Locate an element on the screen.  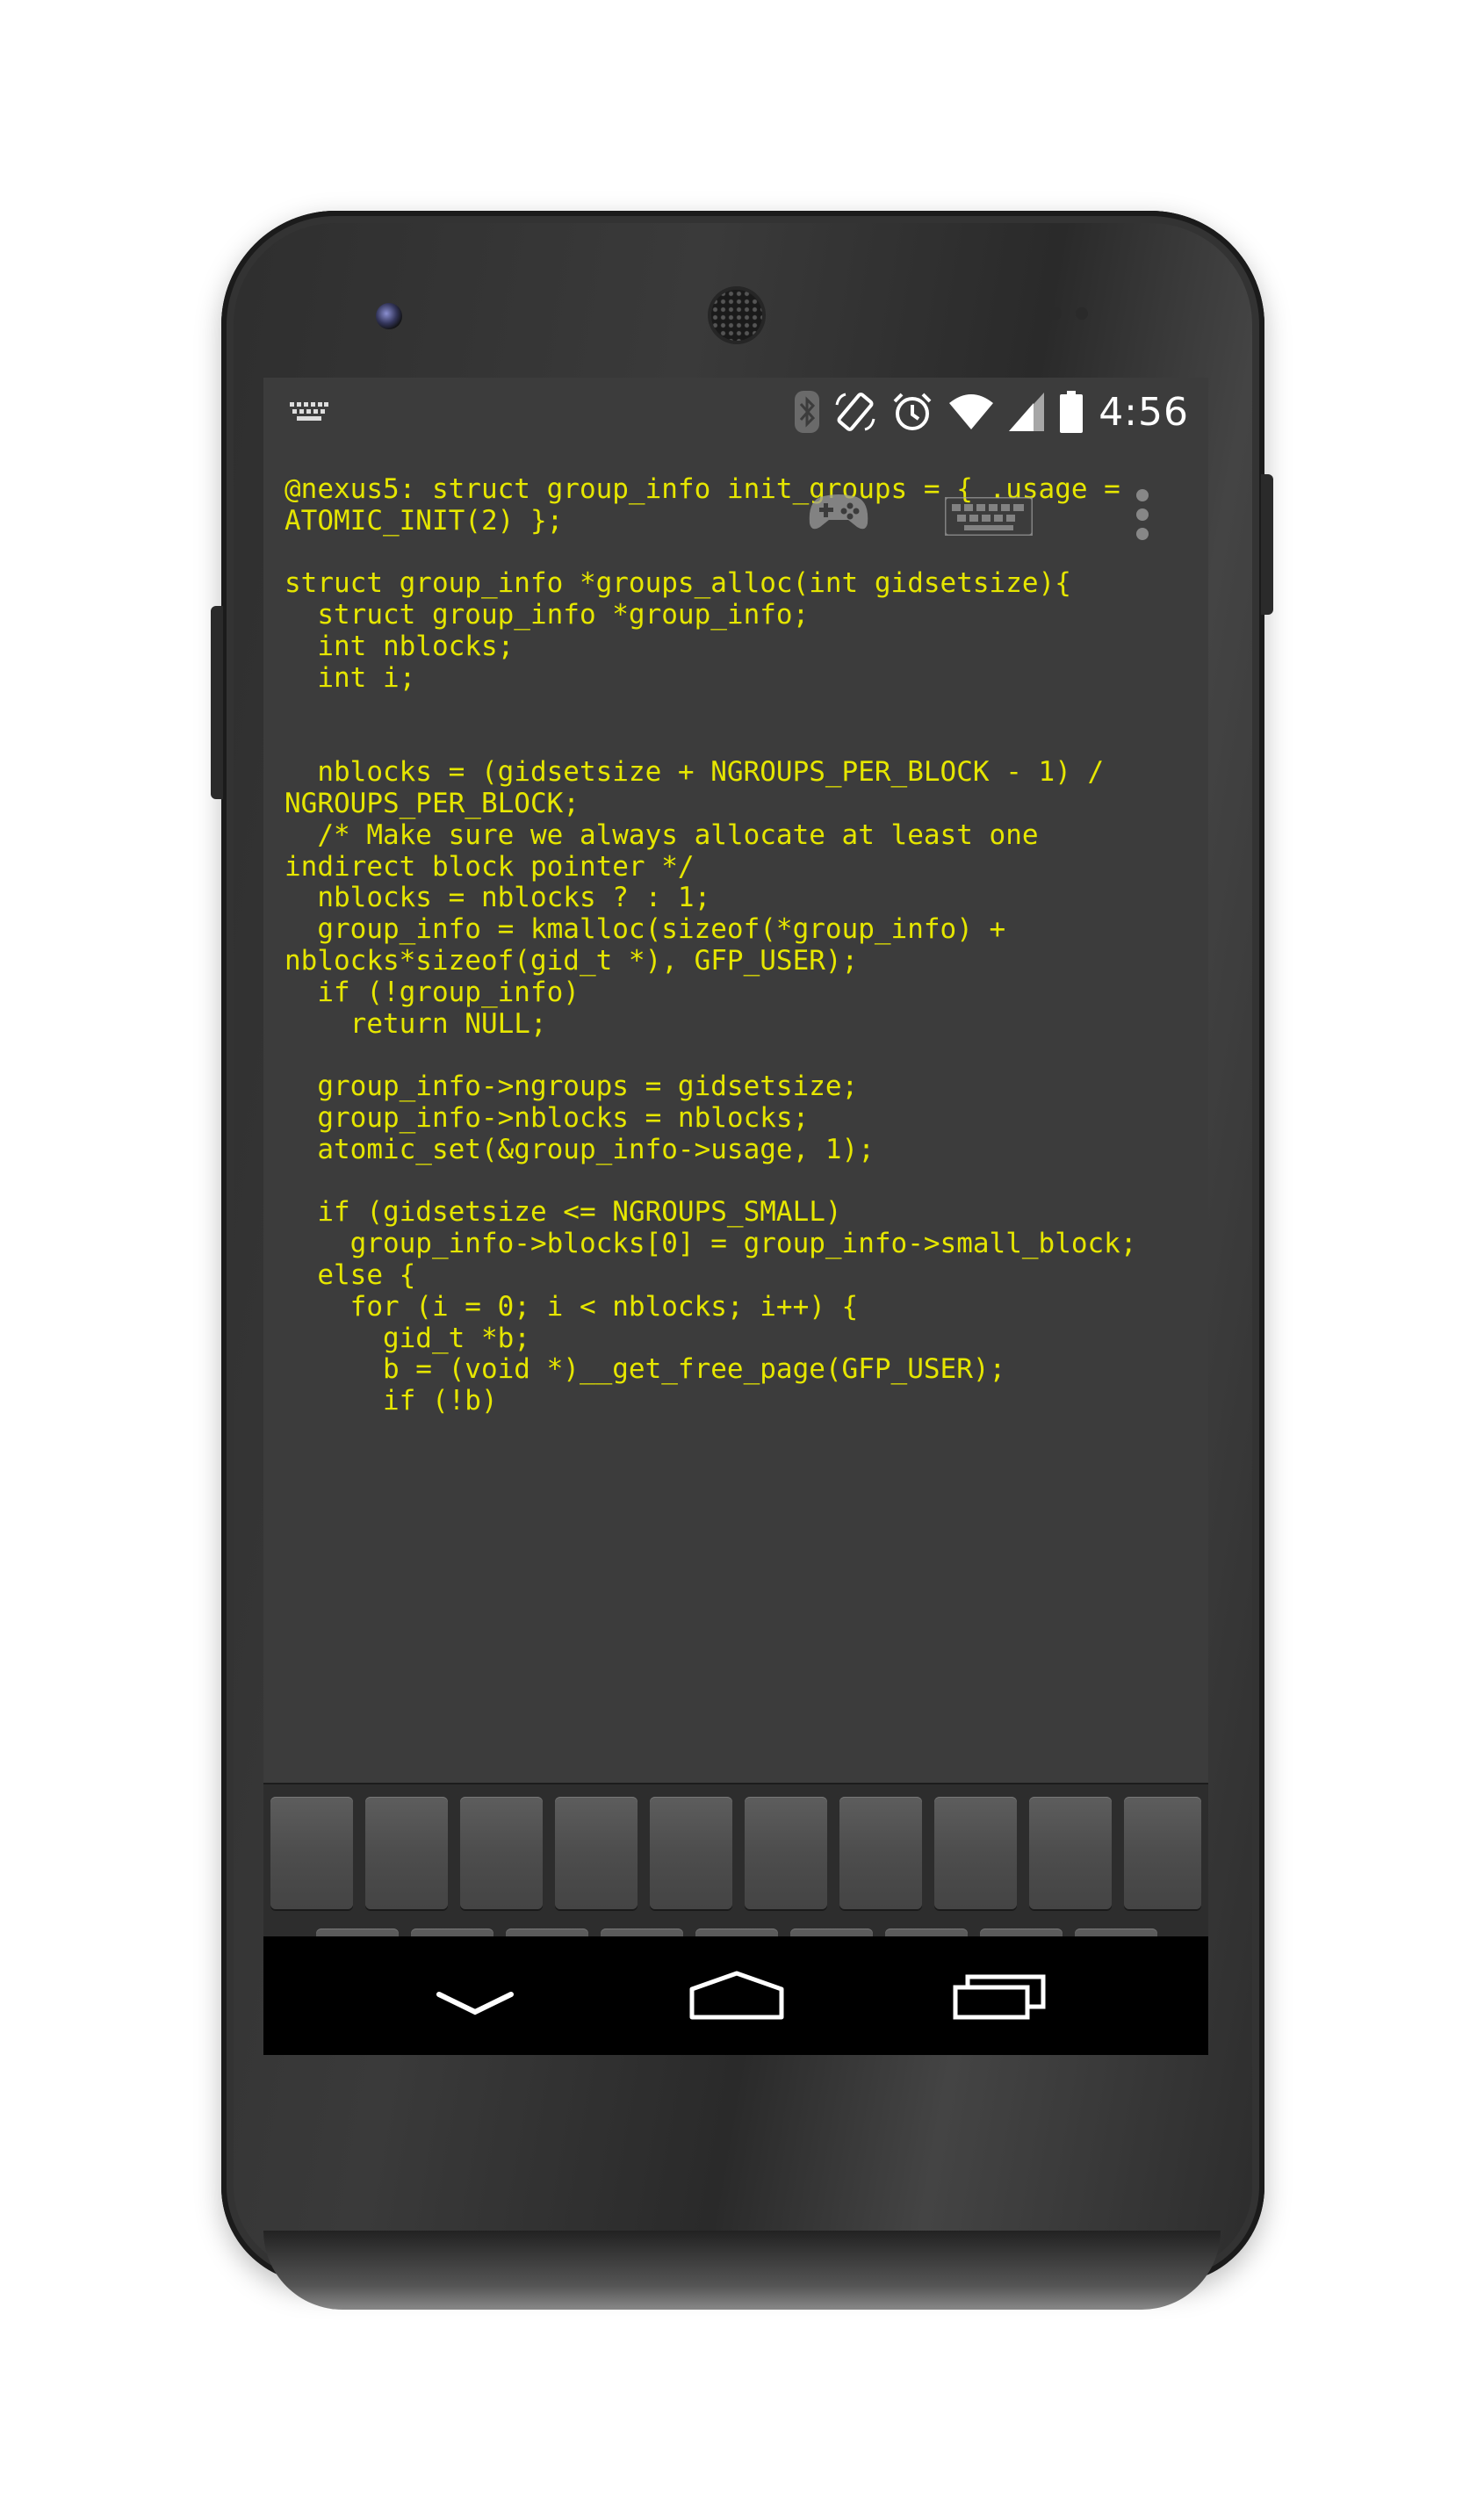
battery-icon is located at coordinates (1072, 412).